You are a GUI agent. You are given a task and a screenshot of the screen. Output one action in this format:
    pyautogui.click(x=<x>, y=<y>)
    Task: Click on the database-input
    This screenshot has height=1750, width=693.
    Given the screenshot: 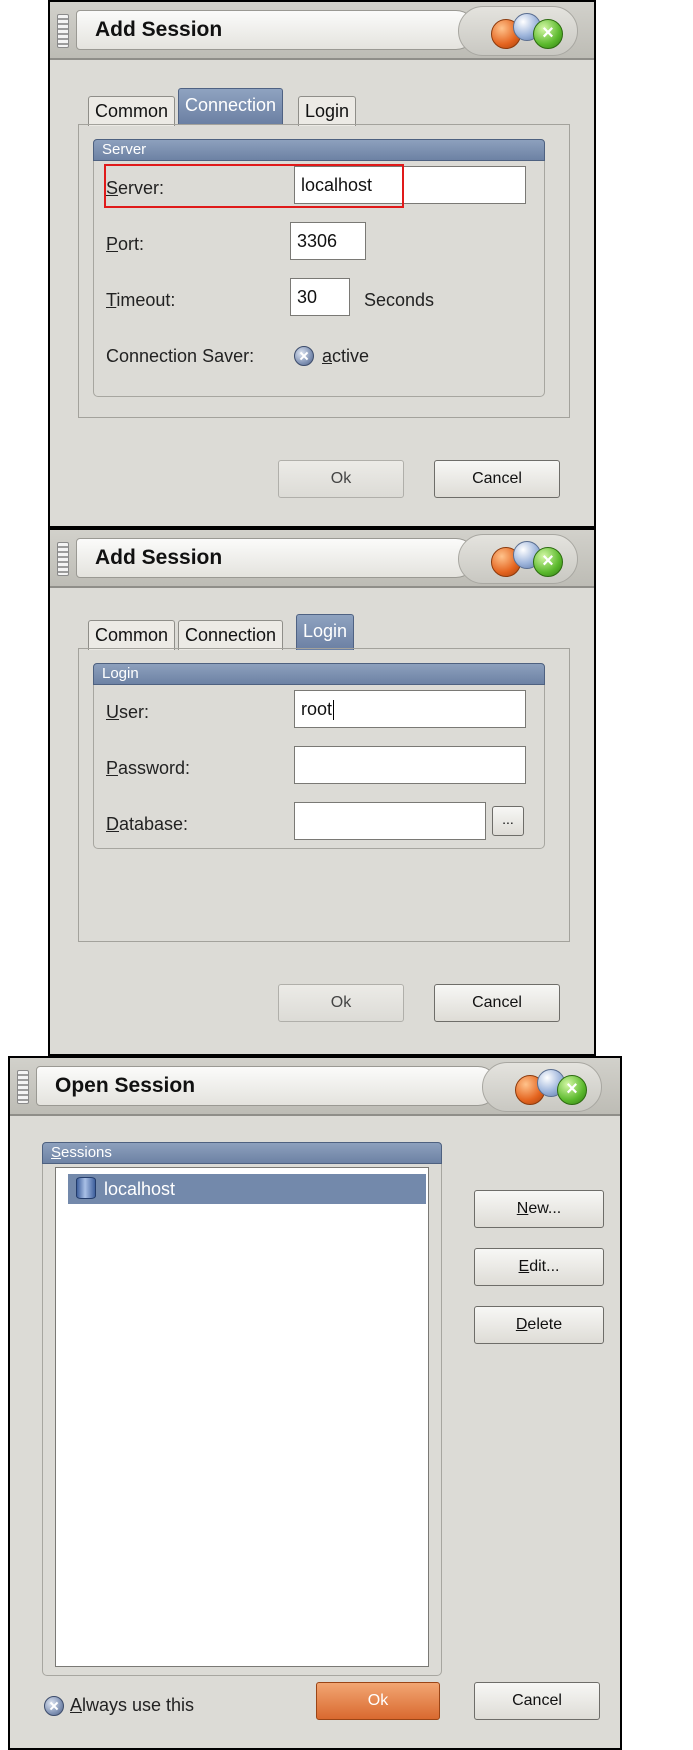 What is the action you would take?
    pyautogui.click(x=390, y=821)
    